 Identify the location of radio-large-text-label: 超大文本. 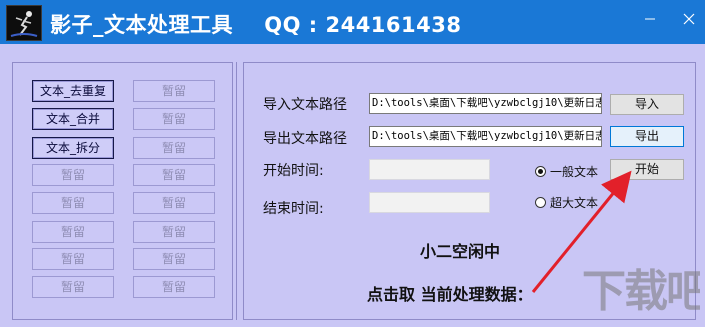
(574, 203).